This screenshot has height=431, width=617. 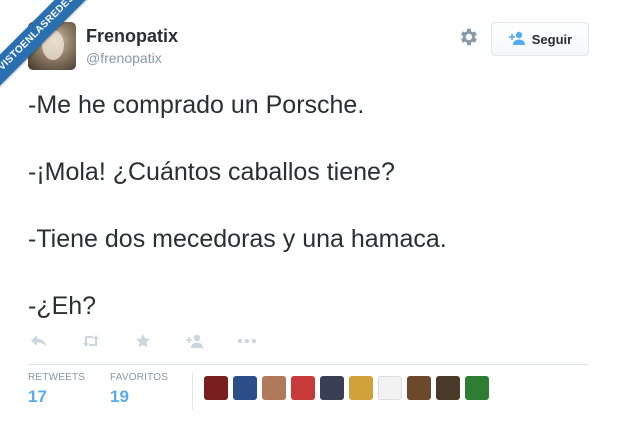 I want to click on divider, so click(x=308, y=364).